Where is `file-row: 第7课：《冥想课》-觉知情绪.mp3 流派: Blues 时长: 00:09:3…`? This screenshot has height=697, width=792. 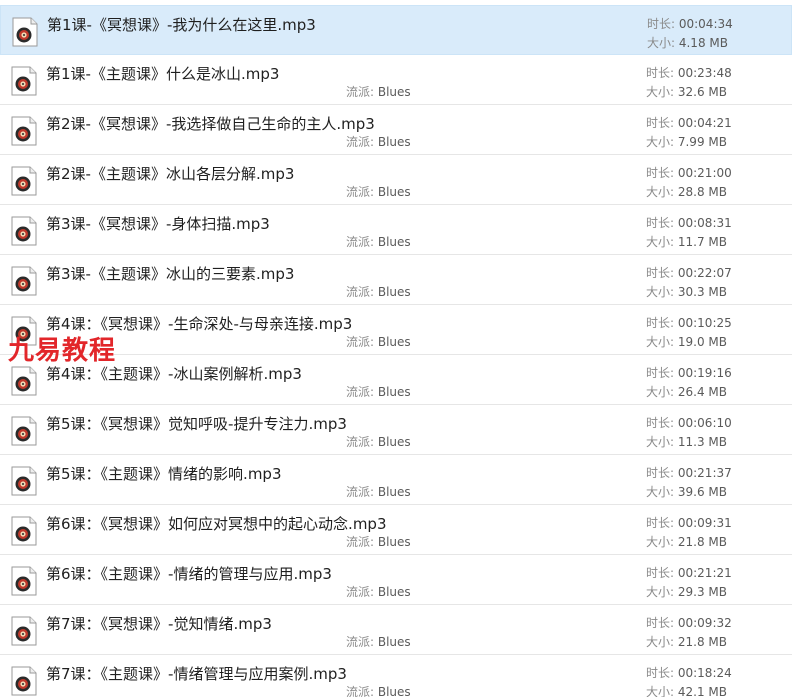 file-row: 第7课：《冥想课》-觉知情绪.mp3 流派: Blues 时长: 00:09:3… is located at coordinates (396, 630).